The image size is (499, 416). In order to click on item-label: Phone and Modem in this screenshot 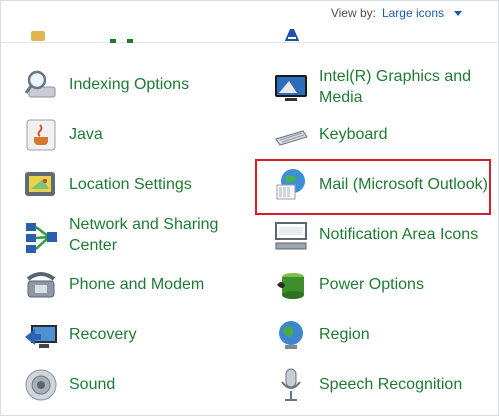, I will do `click(137, 284)`.